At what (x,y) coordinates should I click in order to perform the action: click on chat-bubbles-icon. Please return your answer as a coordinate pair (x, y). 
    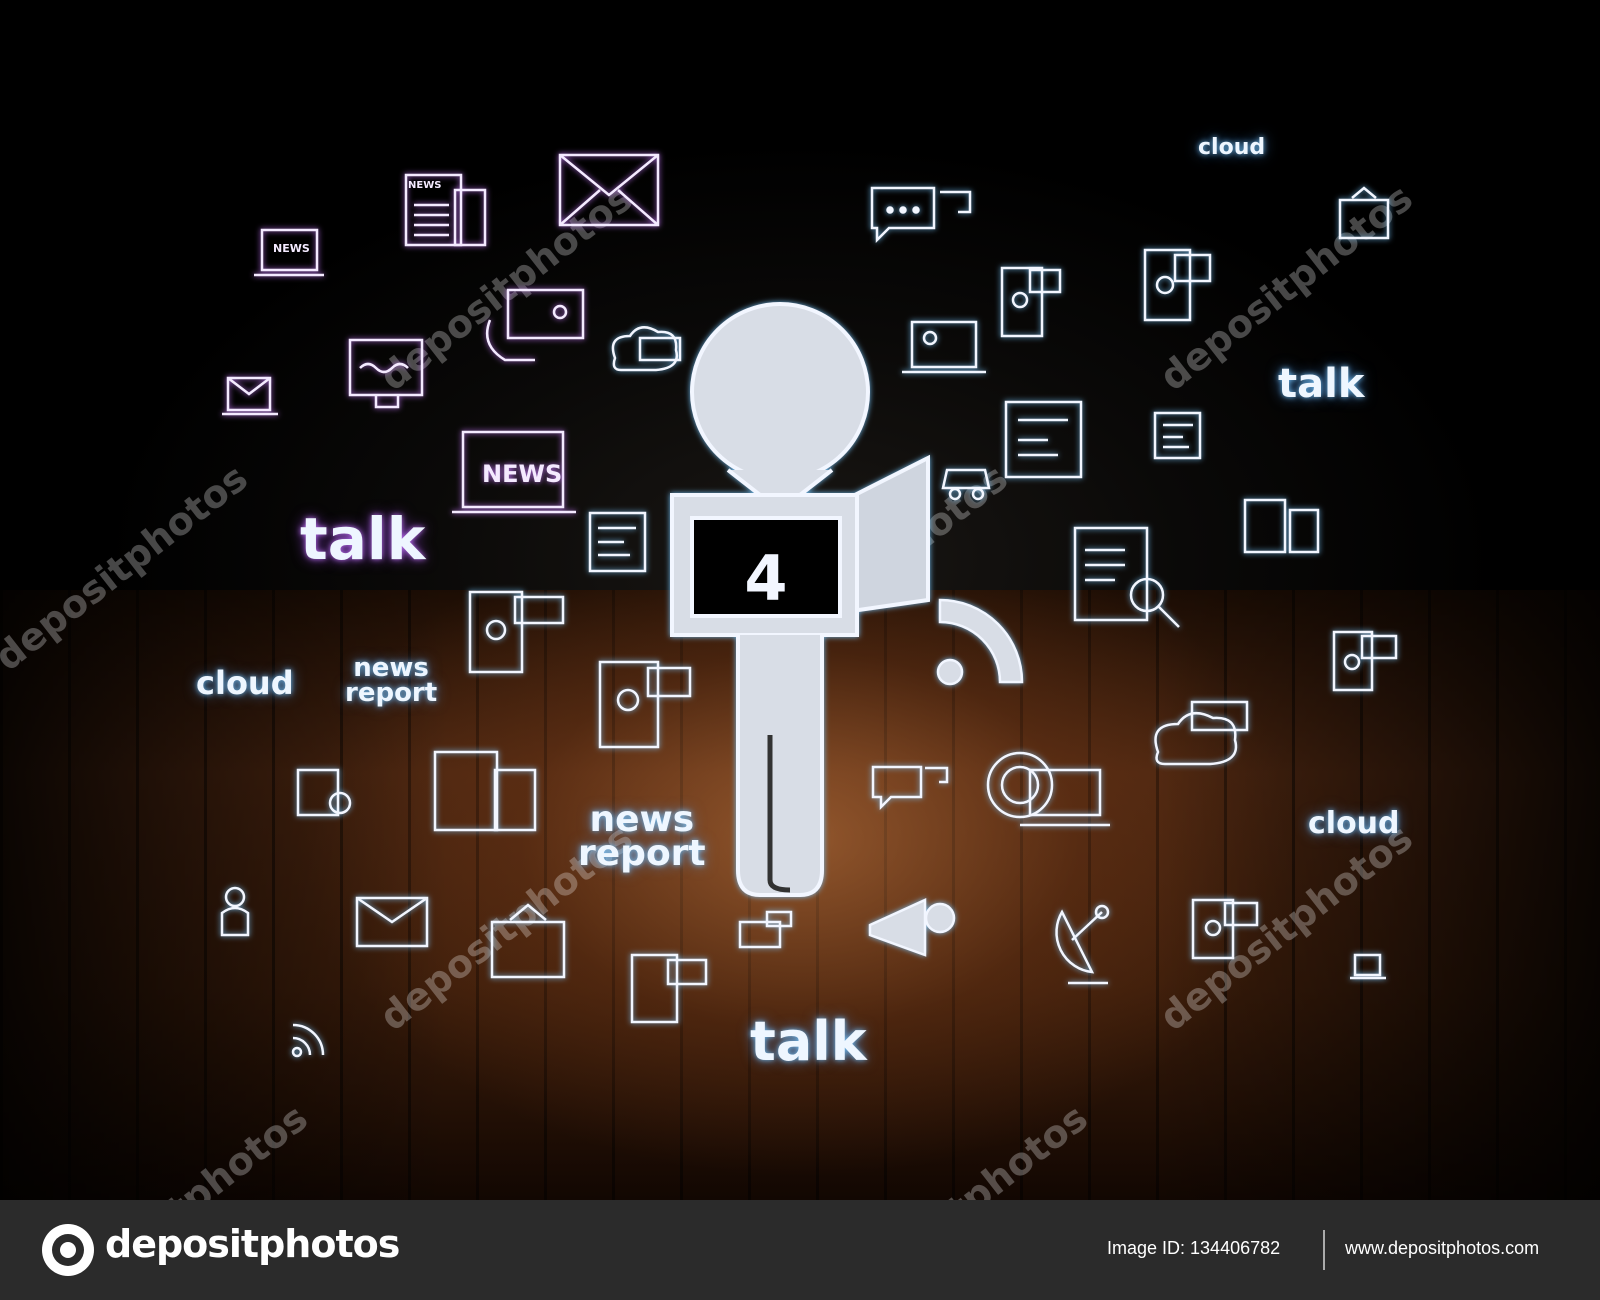
    Looking at the image, I should click on (921, 215).